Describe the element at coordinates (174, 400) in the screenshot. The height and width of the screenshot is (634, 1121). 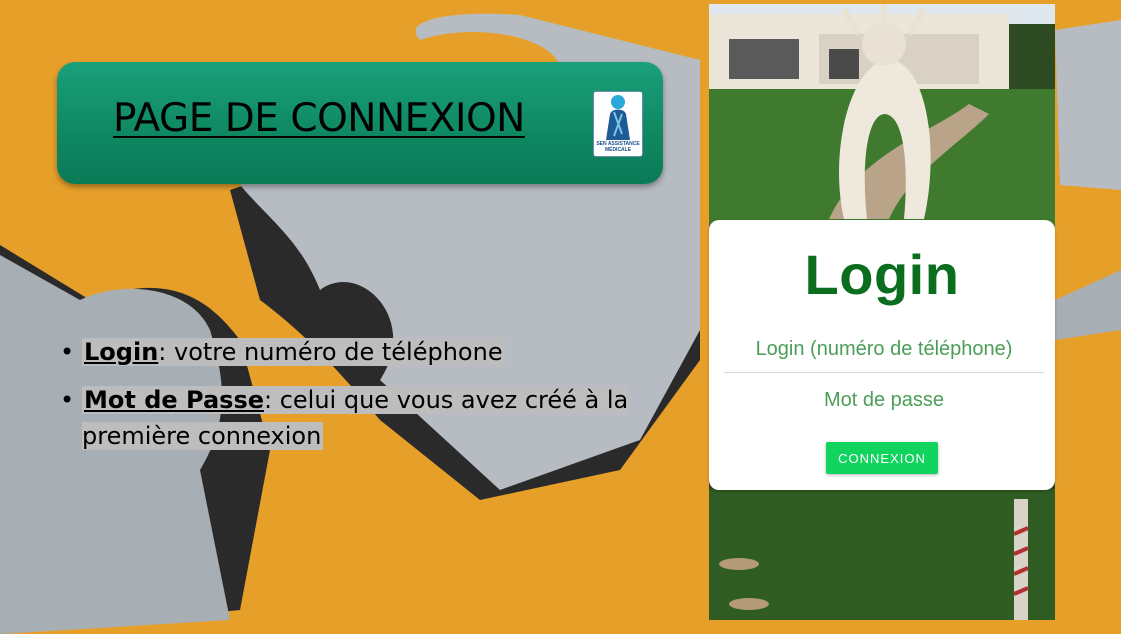
I see `password-key: Mot de Passe` at that location.